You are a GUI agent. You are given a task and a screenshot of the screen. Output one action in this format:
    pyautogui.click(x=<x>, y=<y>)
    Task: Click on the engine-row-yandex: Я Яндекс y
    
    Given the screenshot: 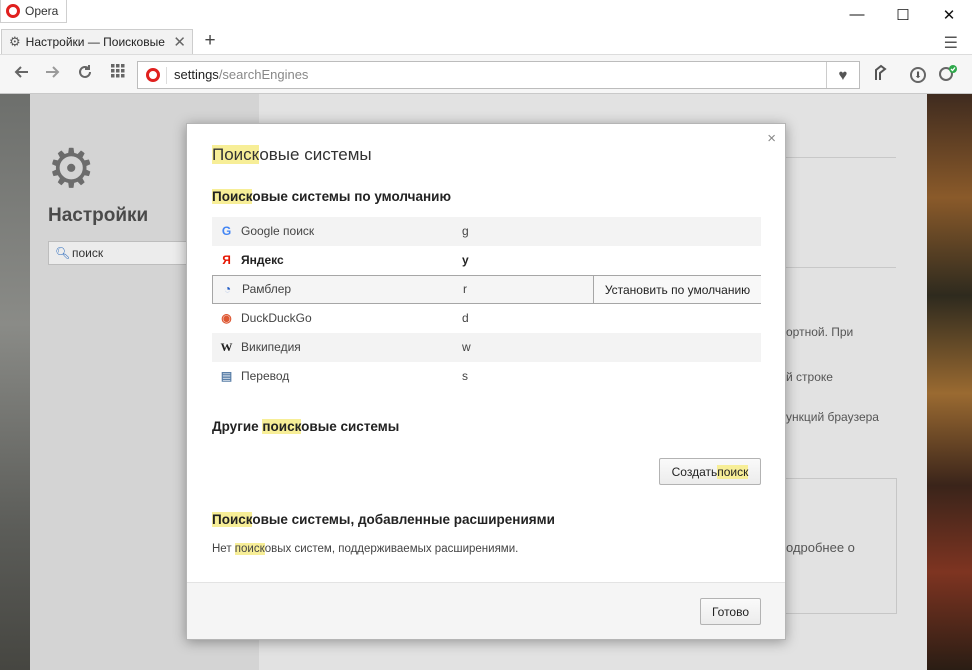 What is the action you would take?
    pyautogui.click(x=486, y=260)
    